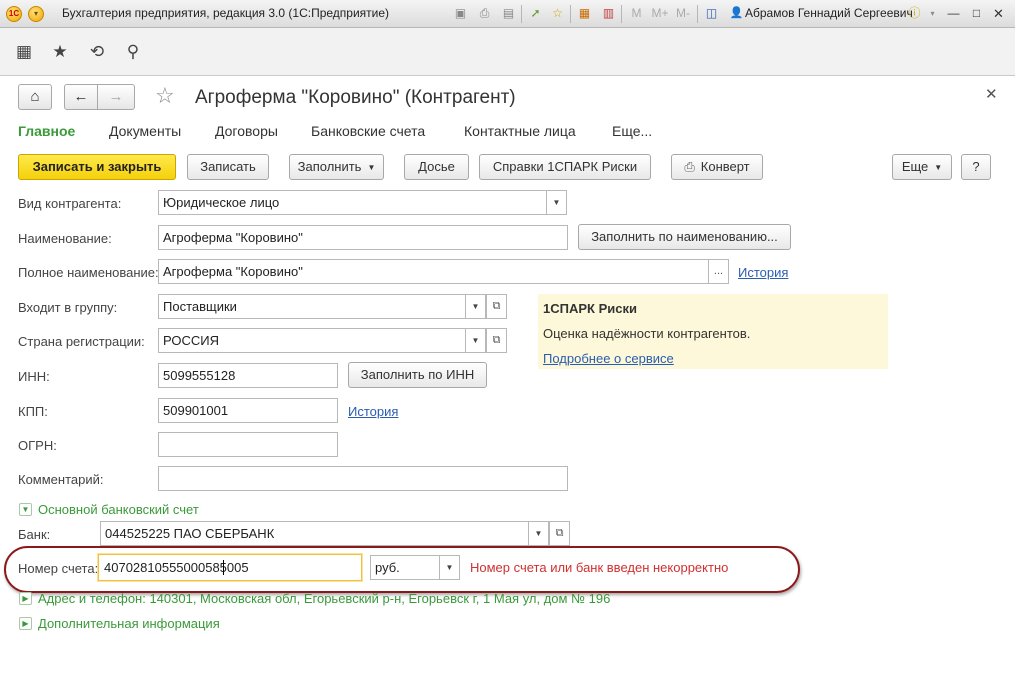  I want to click on full-name-input: Агроферма "Коровино", so click(433, 271).